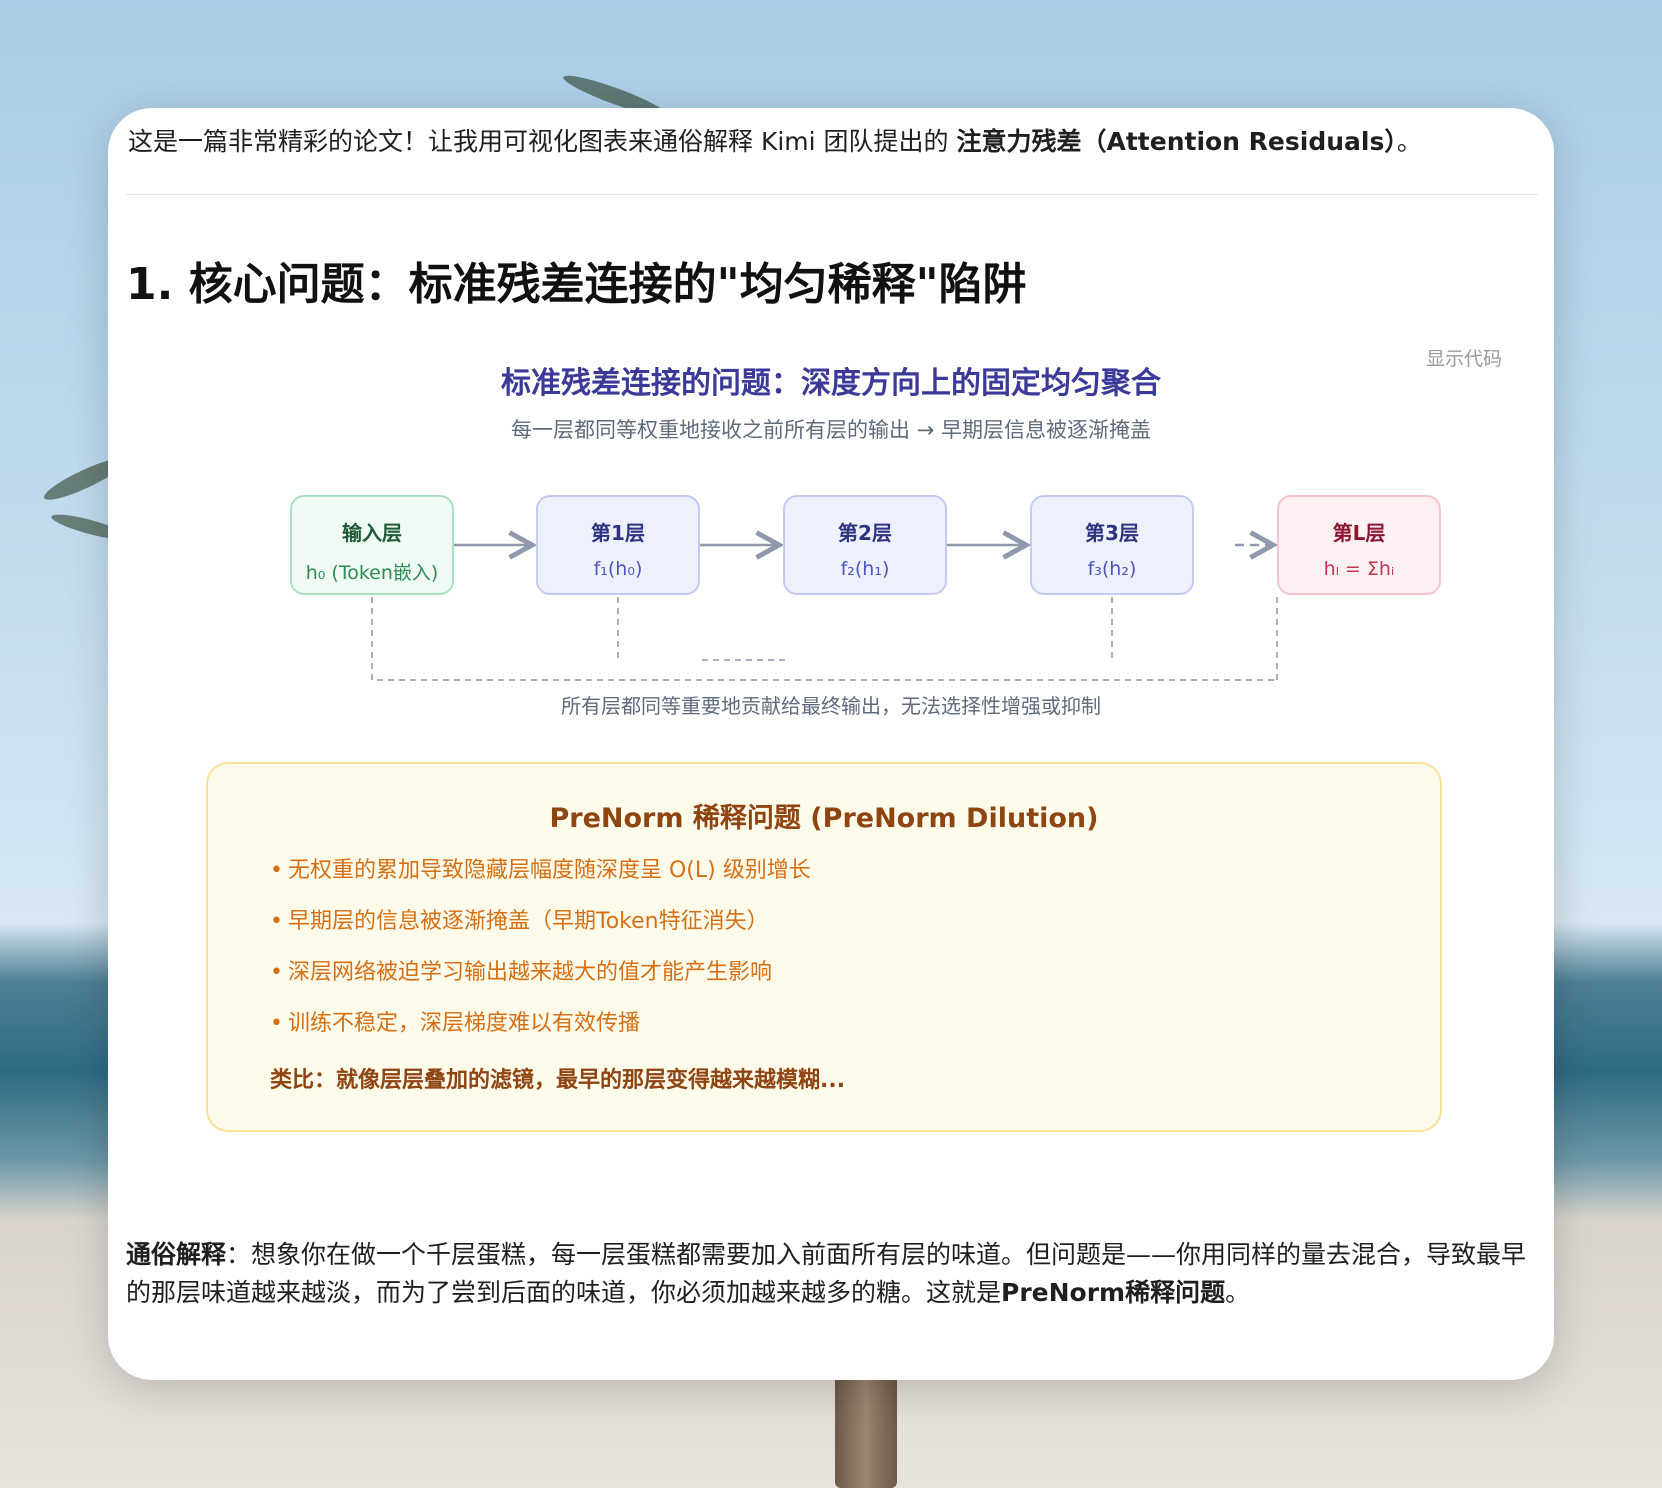 The width and height of the screenshot is (1662, 1488). I want to click on node-layer-3: 第3层 f₃(h₂), so click(1112, 545).